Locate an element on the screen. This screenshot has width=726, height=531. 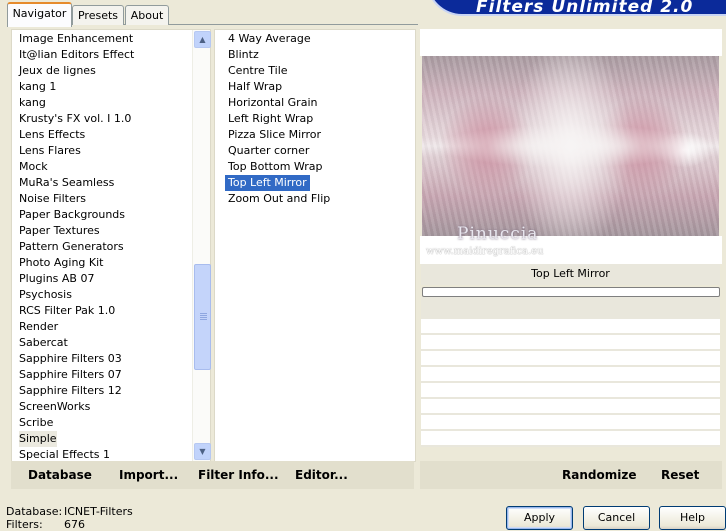
category-item: It@lian Editors Effect is located at coordinates (76, 55).